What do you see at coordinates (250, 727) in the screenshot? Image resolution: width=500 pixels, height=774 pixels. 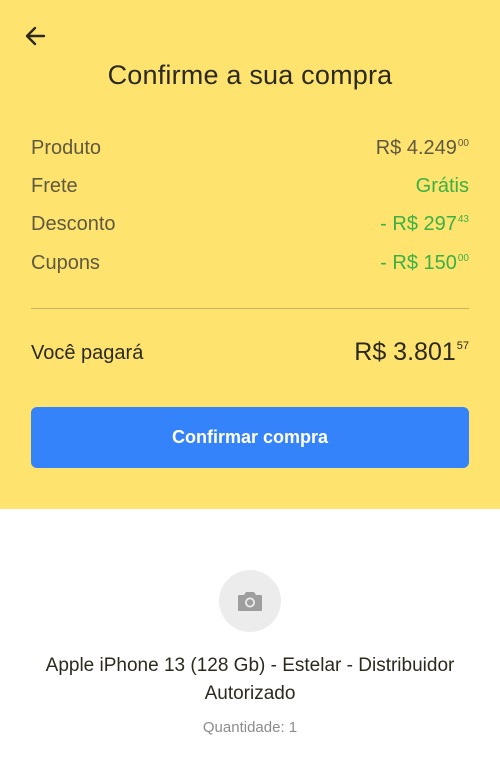 I see `product-quantity: Quantidade: 1` at bounding box center [250, 727].